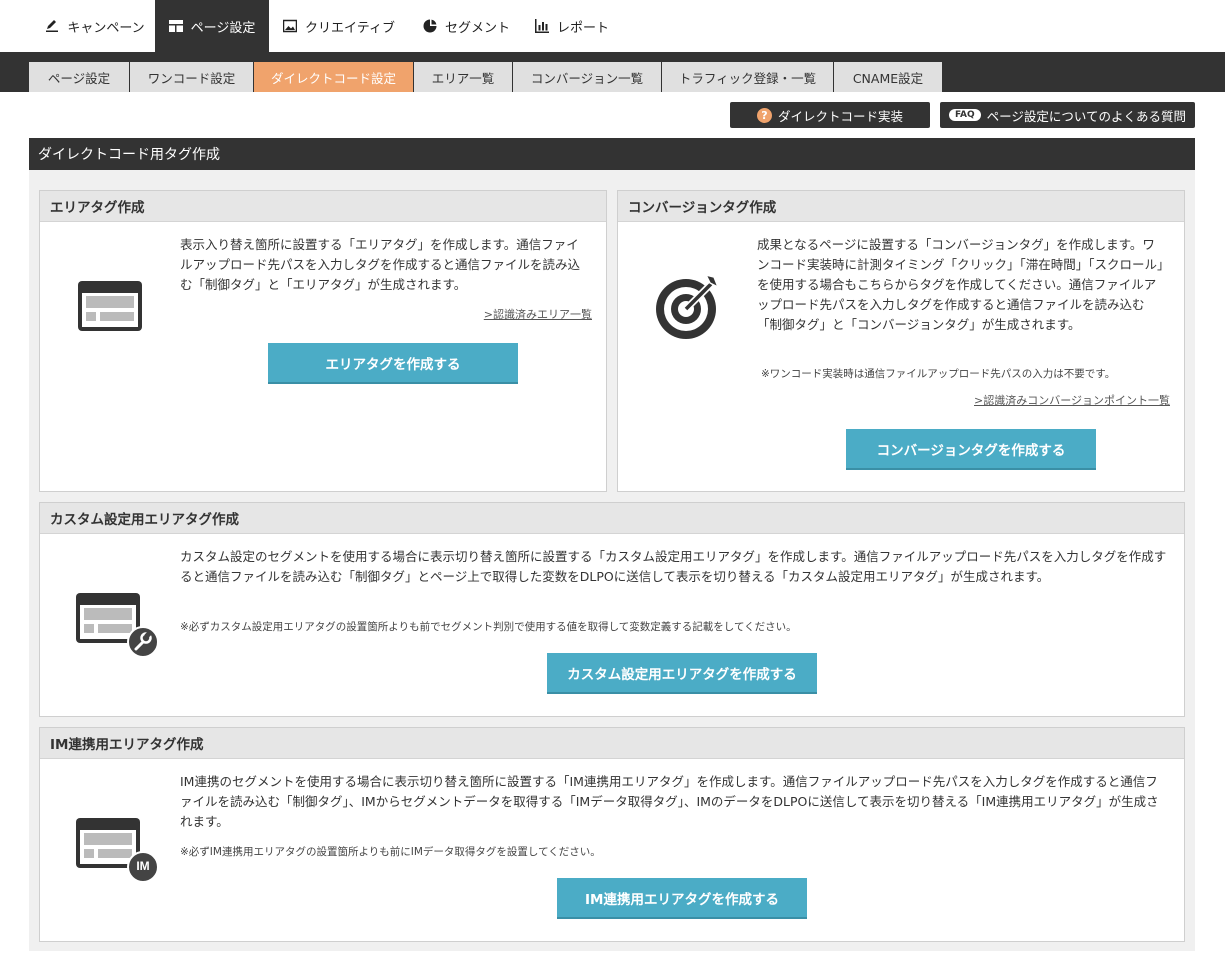 This screenshot has height=956, width=1225. Describe the element at coordinates (393, 363) in the screenshot. I see `create-area-tag-button: エリアタグを作成する` at that location.